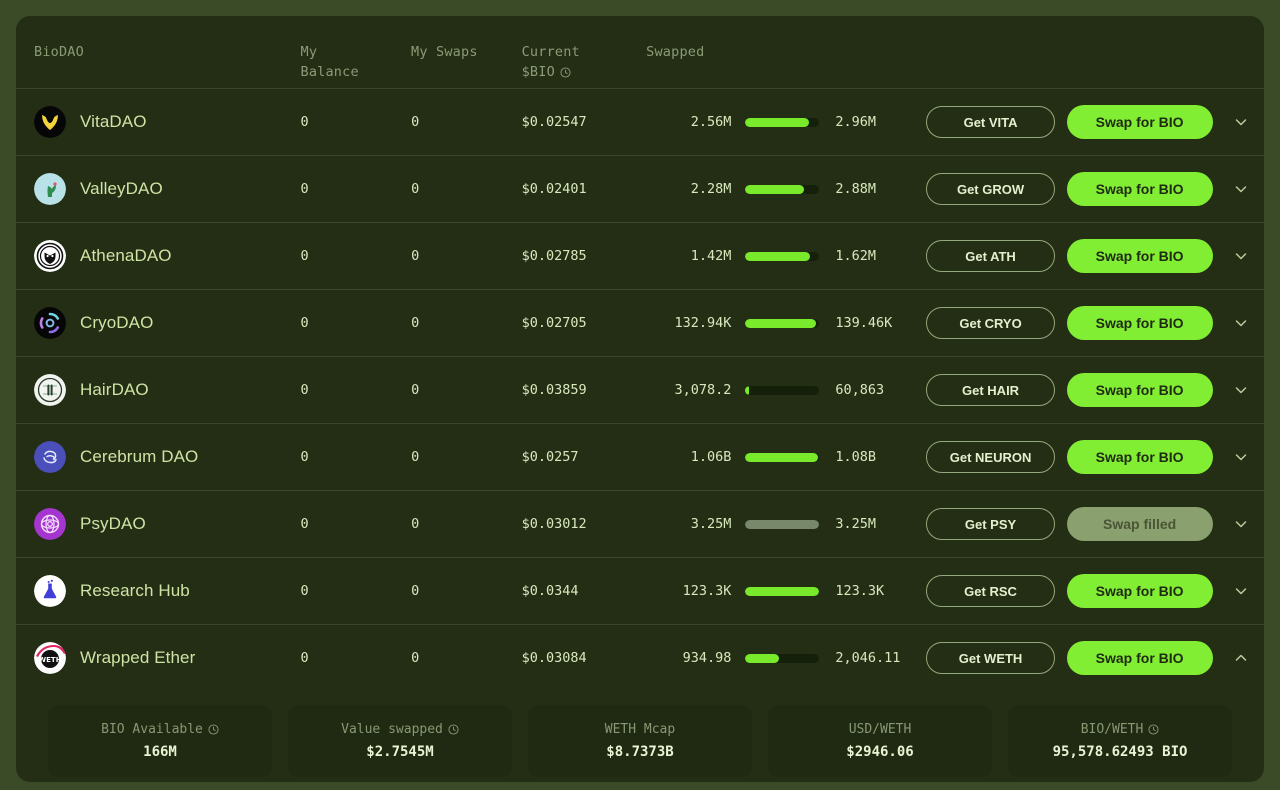  Describe the element at coordinates (158, 390) in the screenshot. I see `biodao-cell: HairDAO` at that location.